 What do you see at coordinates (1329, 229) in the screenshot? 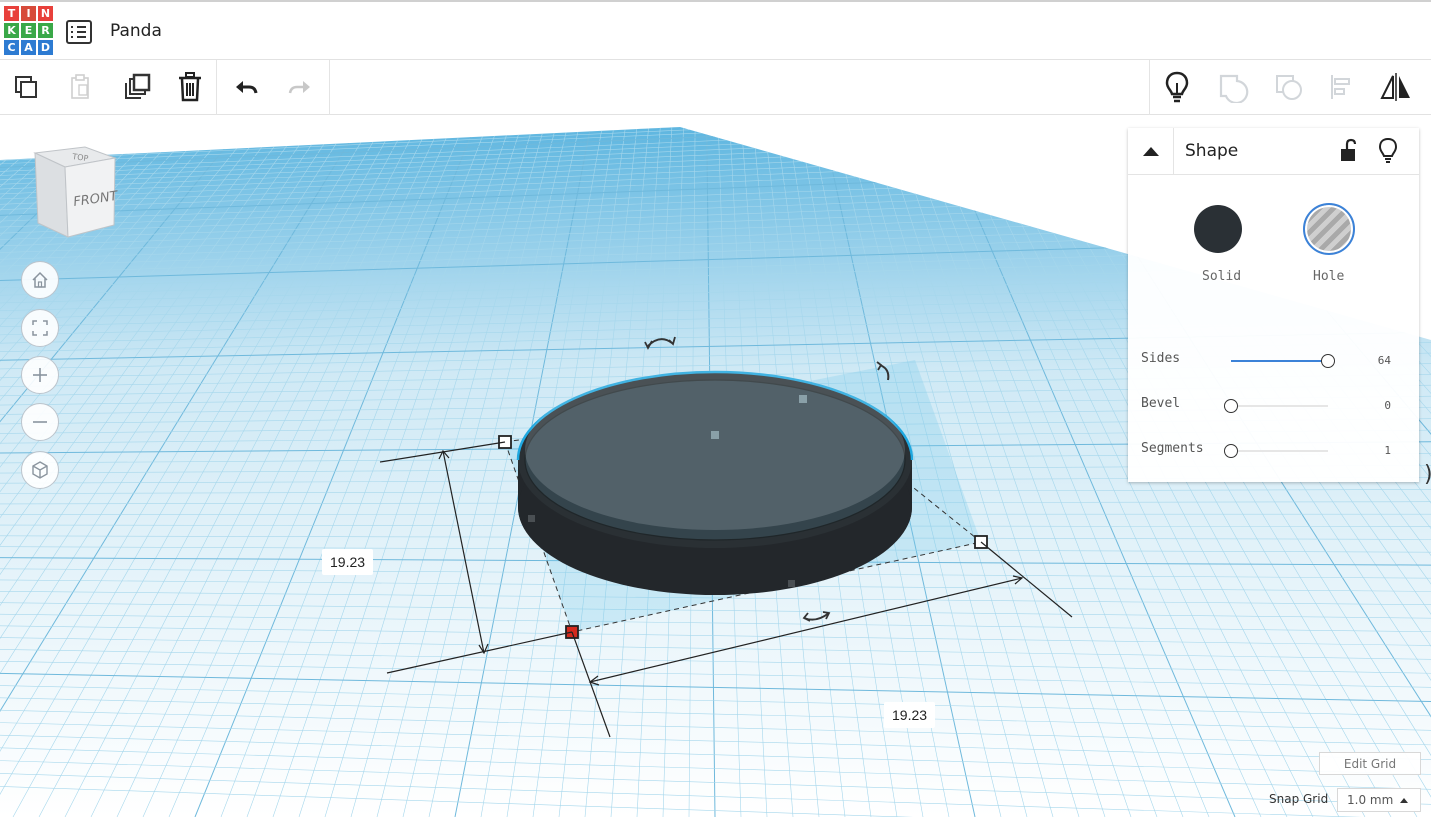
I see `hole-swatch` at bounding box center [1329, 229].